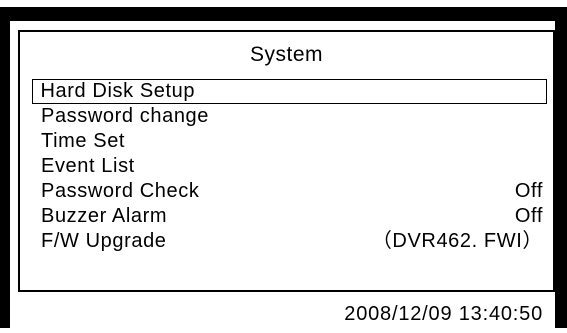 This screenshot has height=333, width=567. I want to click on menu-item-time-set: Time Set, so click(289, 141).